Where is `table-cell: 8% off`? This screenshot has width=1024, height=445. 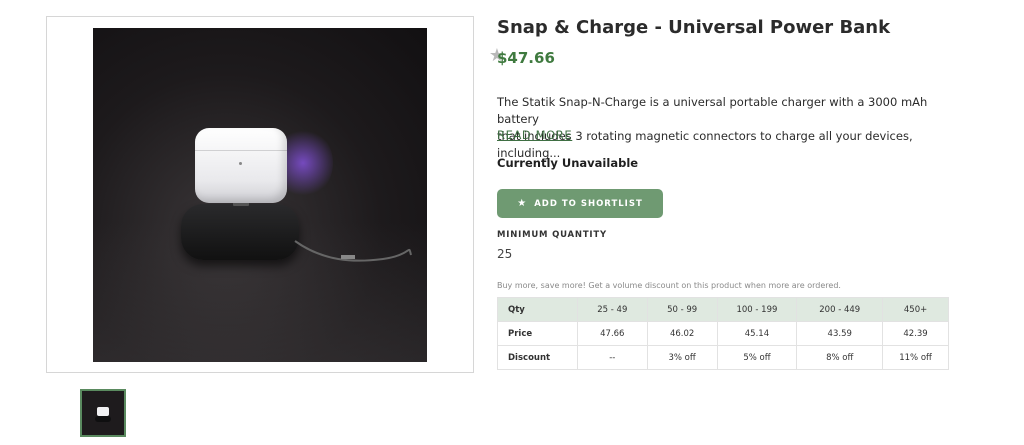 table-cell: 8% off is located at coordinates (840, 357).